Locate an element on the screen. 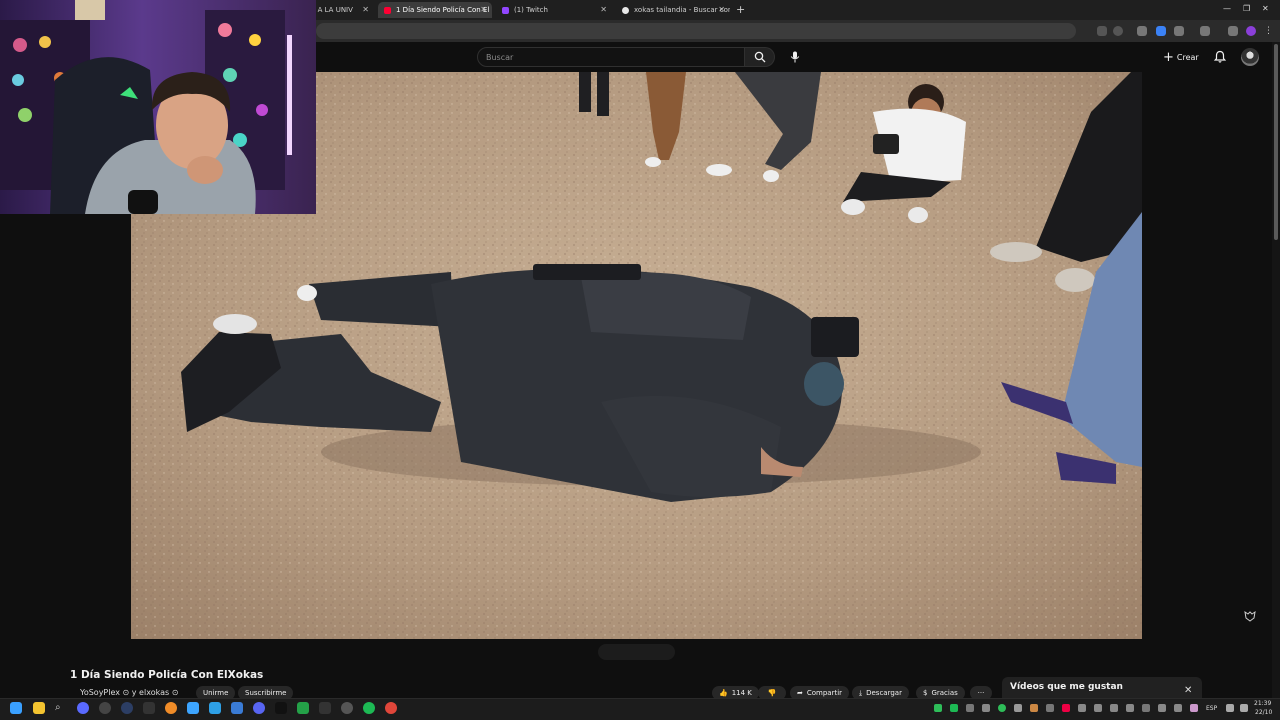 Image resolution: width=1280 pixels, height=720 pixels. minimize-icon: — is located at coordinates (1227, 8).